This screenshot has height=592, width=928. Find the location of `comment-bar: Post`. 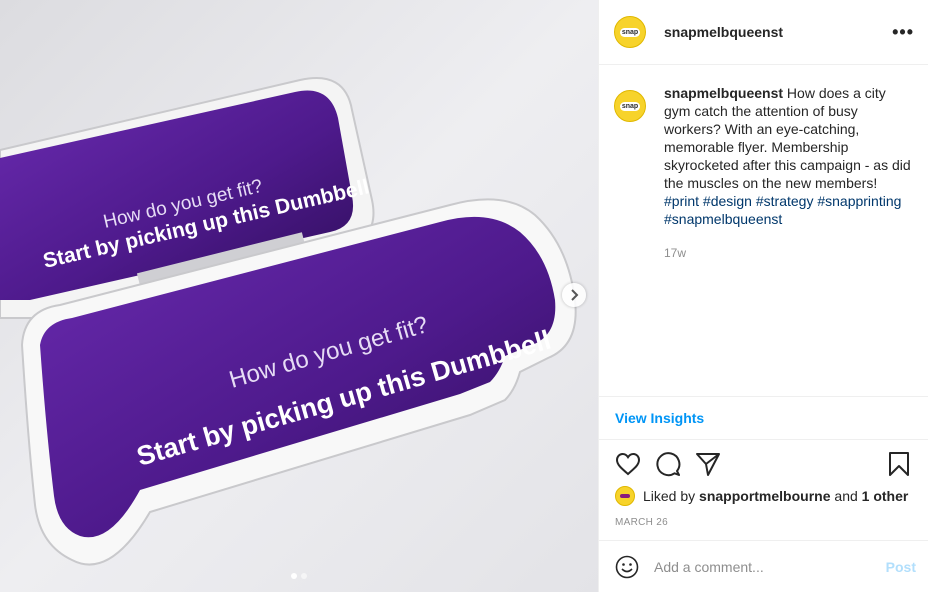

comment-bar: Post is located at coordinates (763, 566).